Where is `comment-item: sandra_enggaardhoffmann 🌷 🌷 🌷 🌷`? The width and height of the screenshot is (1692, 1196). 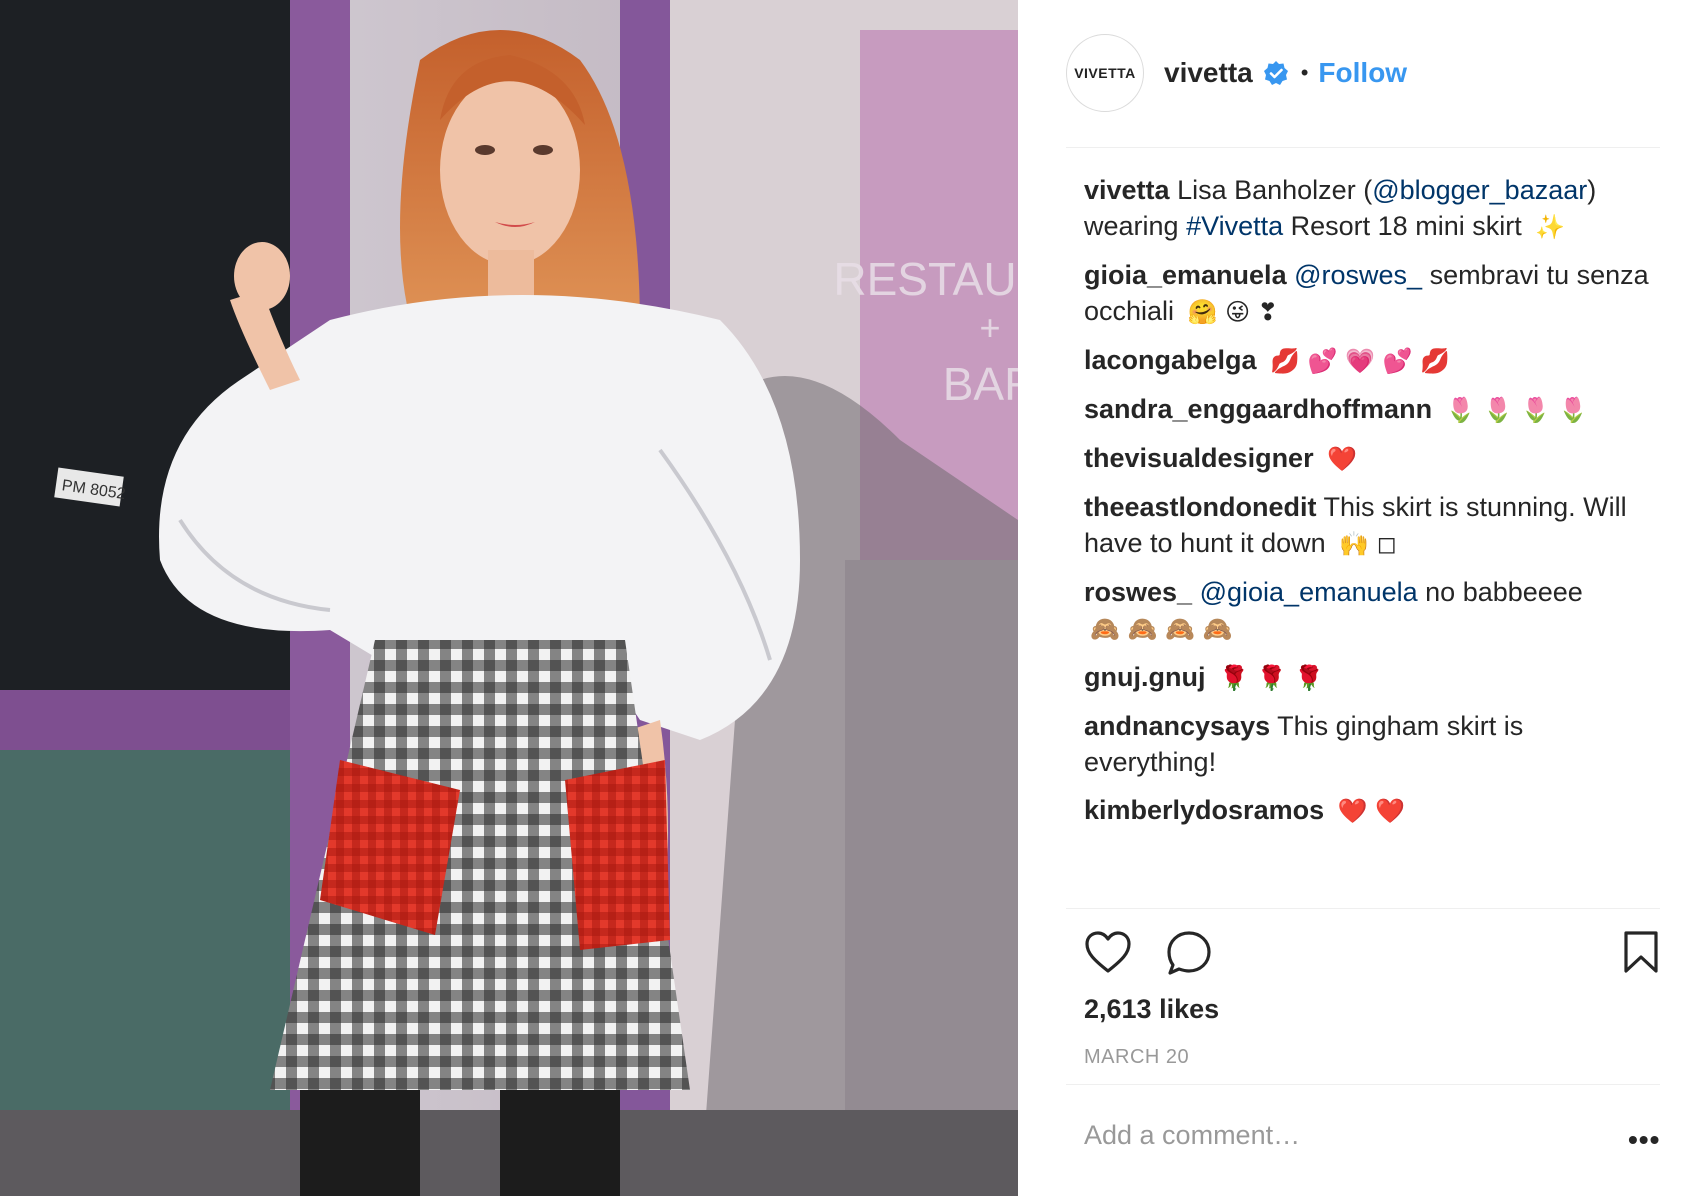
comment-item: sandra_enggaardhoffmann 🌷 🌷 🌷 🌷 is located at coordinates (1372, 409).